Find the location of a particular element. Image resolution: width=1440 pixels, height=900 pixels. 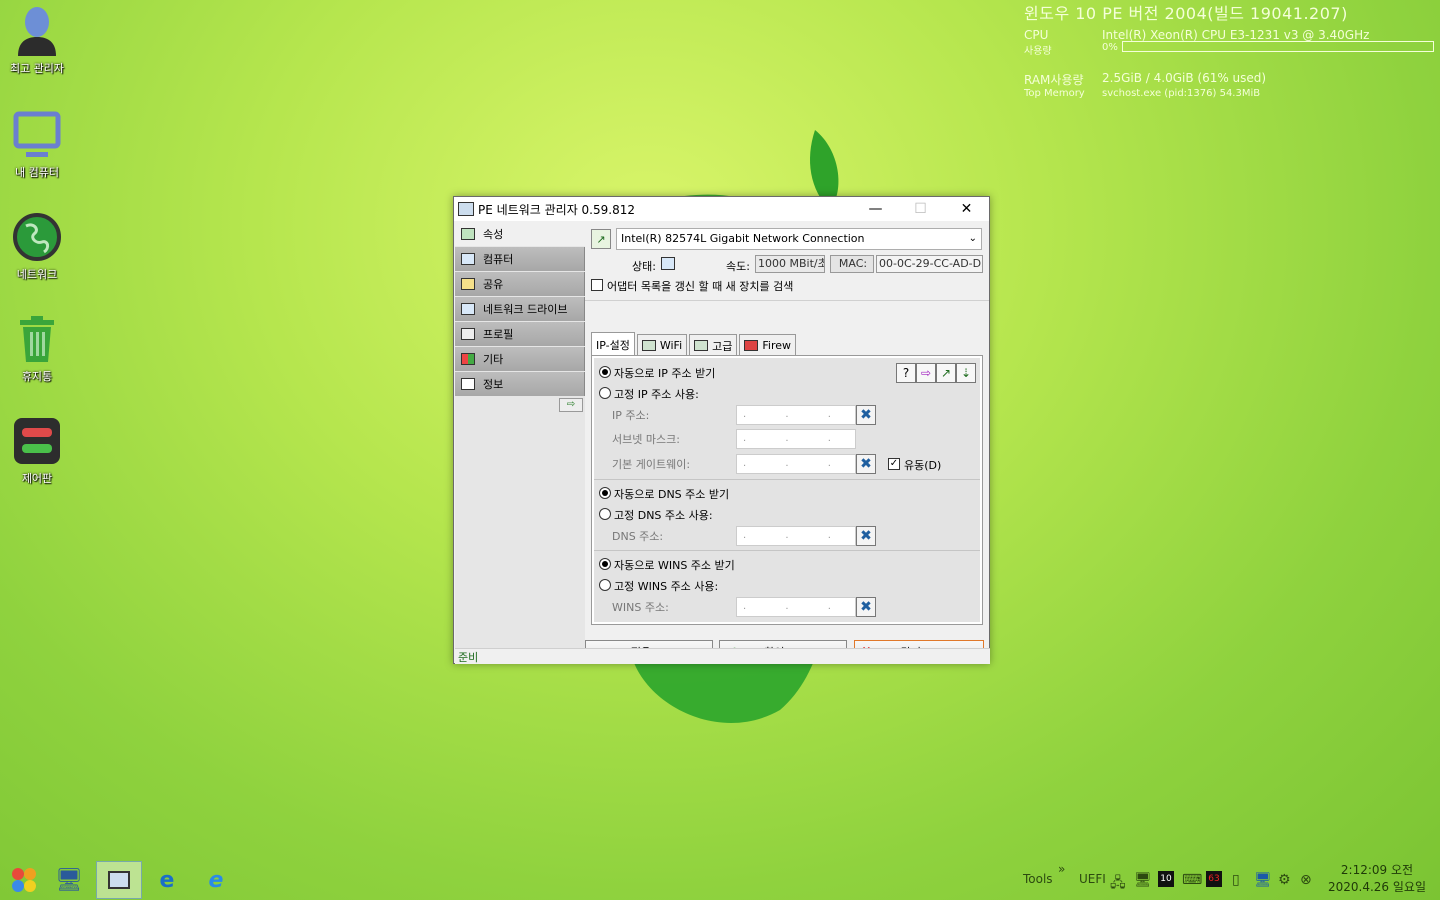

desktop-icon-network: 네트워크 is located at coordinates (37, 247).